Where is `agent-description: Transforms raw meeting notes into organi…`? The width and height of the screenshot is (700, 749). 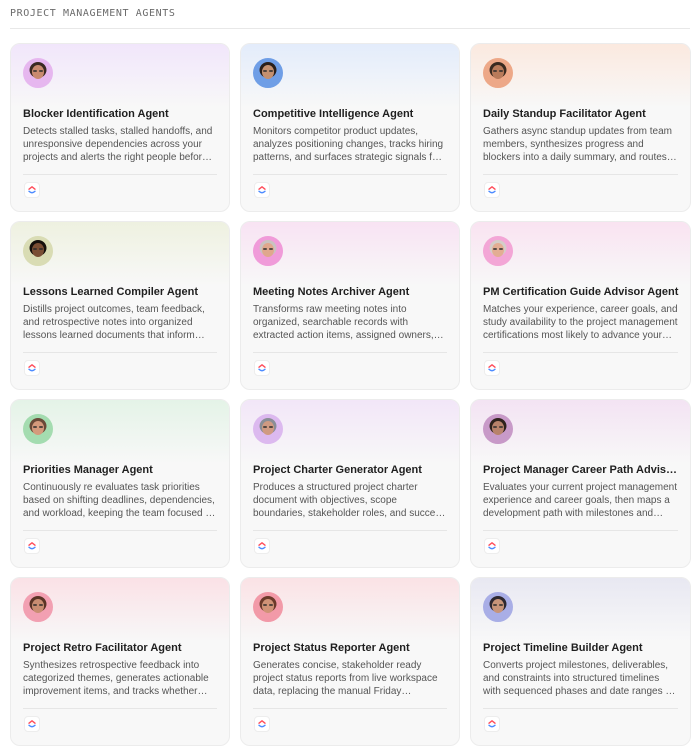
agent-description: Transforms raw meeting notes into organi… is located at coordinates (343, 323).